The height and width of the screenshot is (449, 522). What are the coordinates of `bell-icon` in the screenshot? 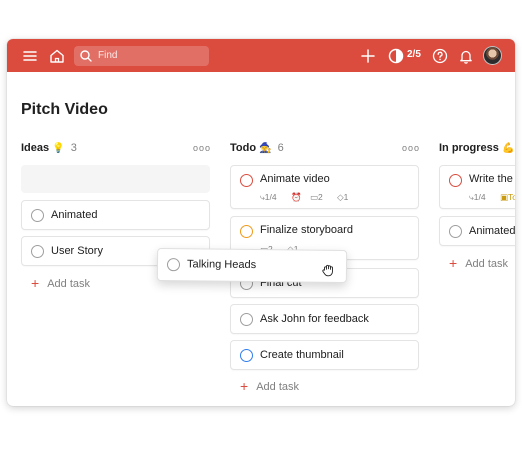 It's located at (466, 56).